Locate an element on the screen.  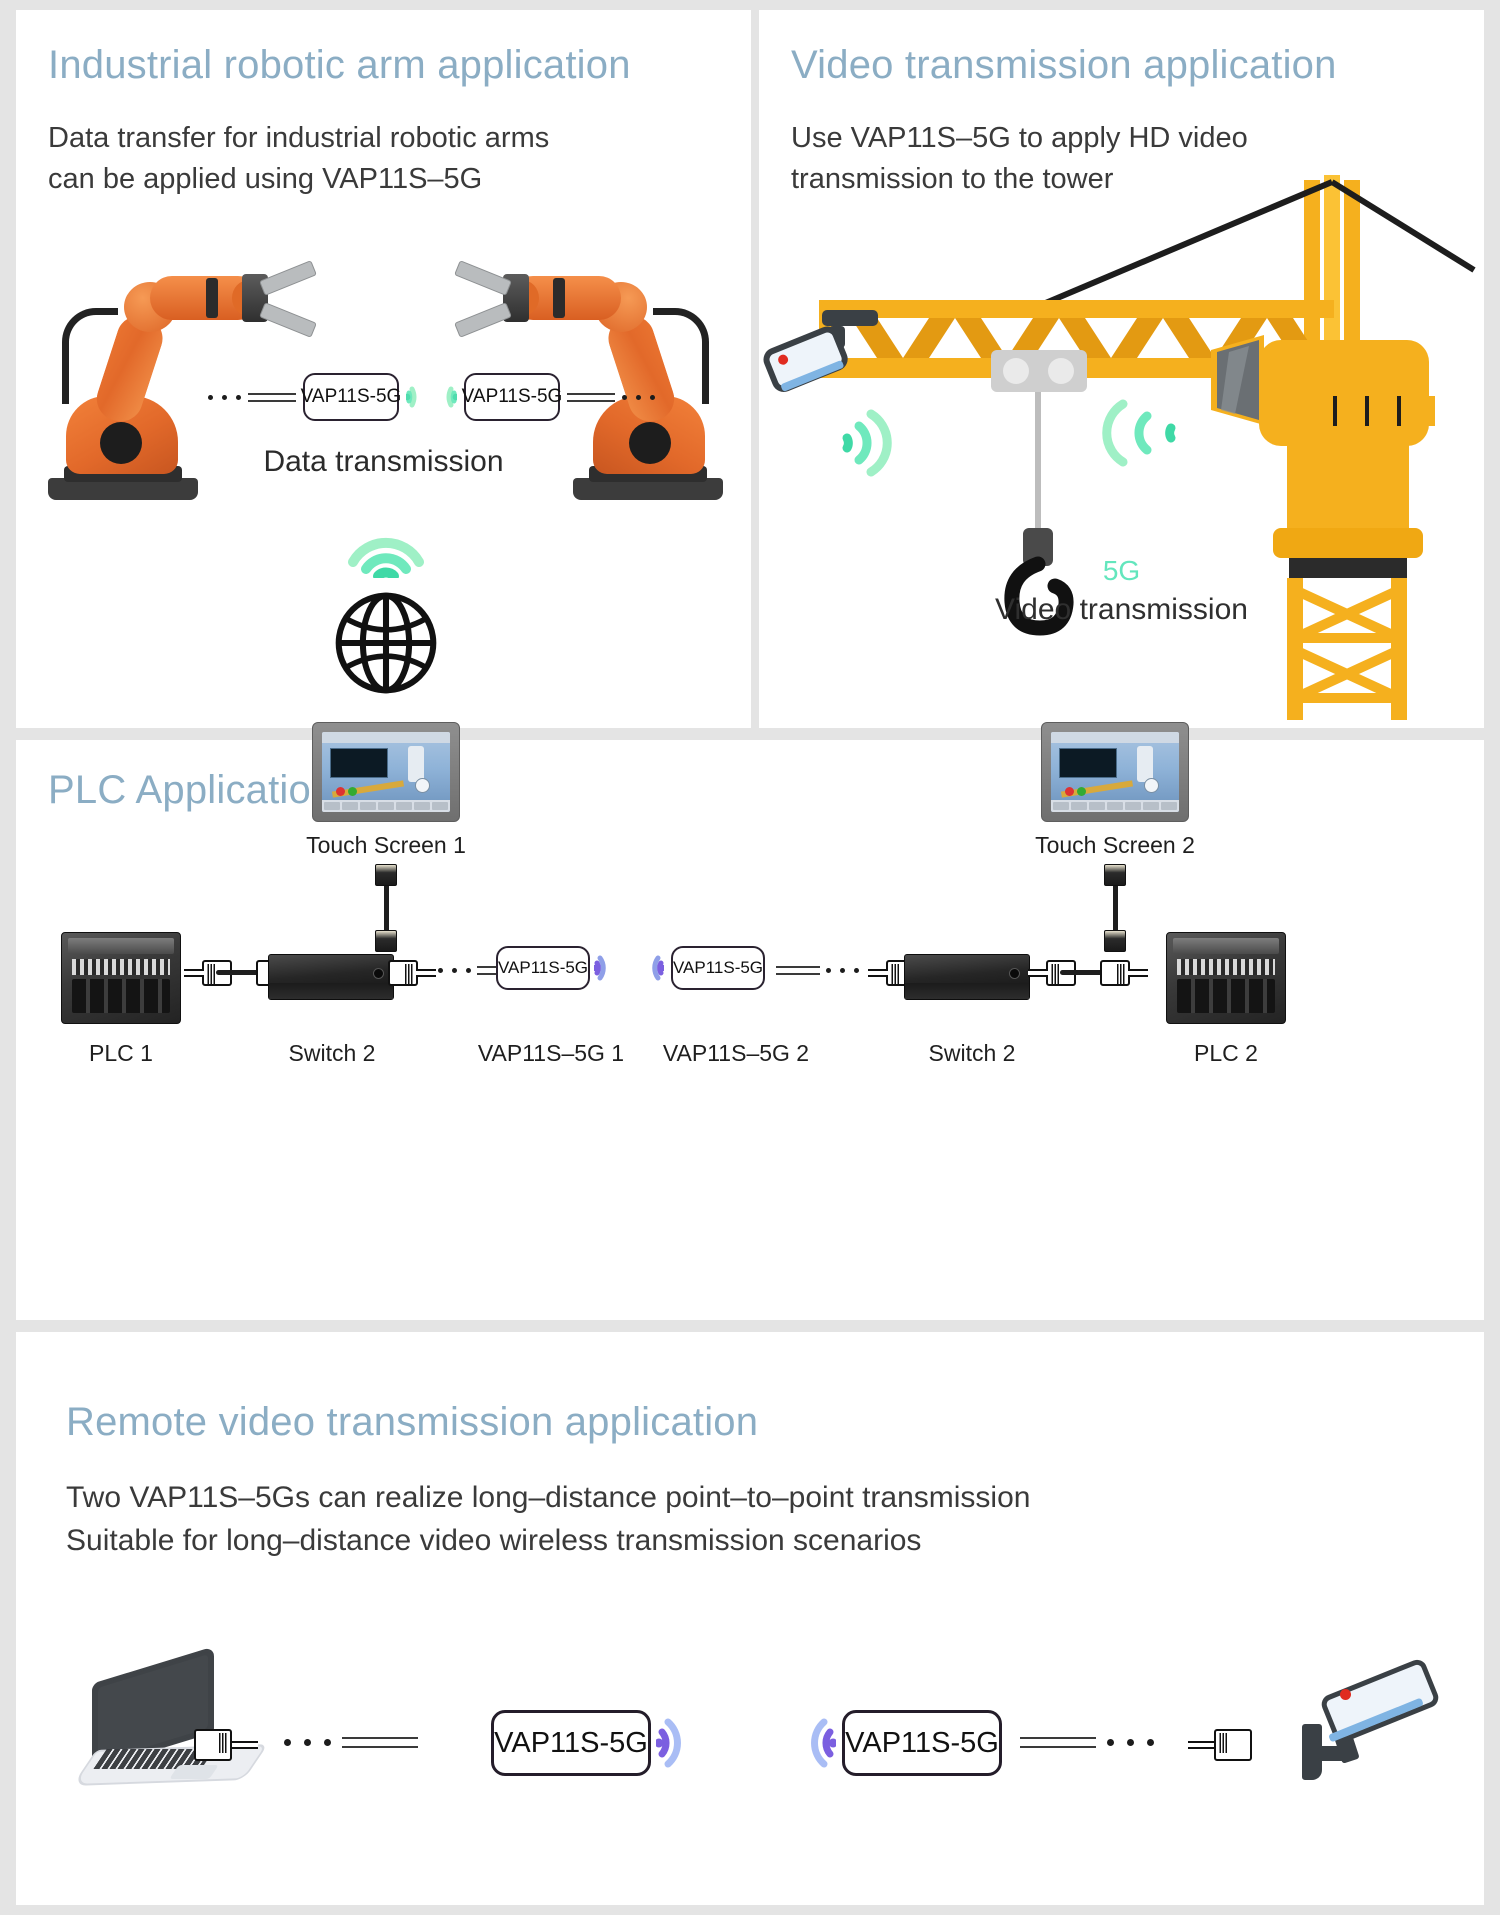
link-remote-right is located at coordinates (1087, 1742).